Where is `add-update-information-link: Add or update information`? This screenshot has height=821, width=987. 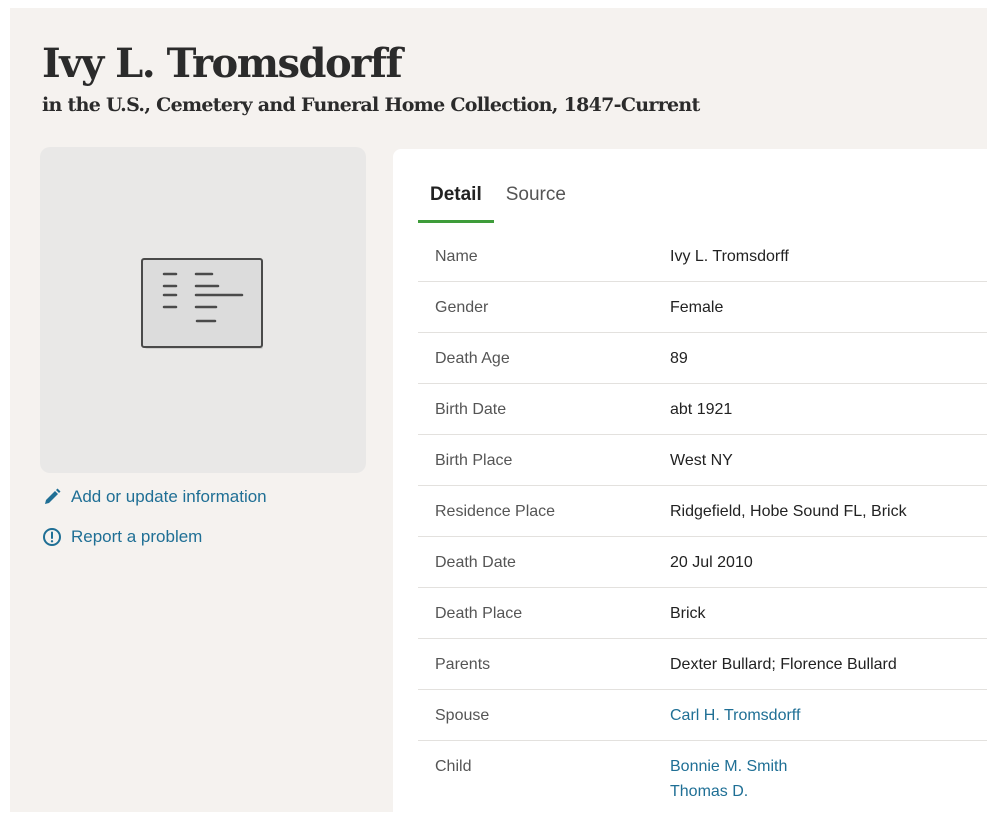 add-update-information-link: Add or update information is located at coordinates (154, 497).